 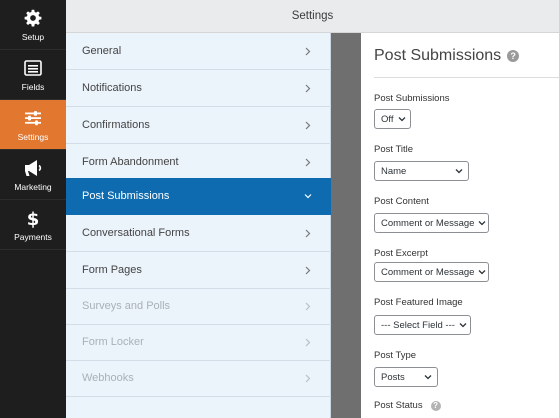 I want to click on sidebar-item-label: Settings, so click(x=33, y=136).